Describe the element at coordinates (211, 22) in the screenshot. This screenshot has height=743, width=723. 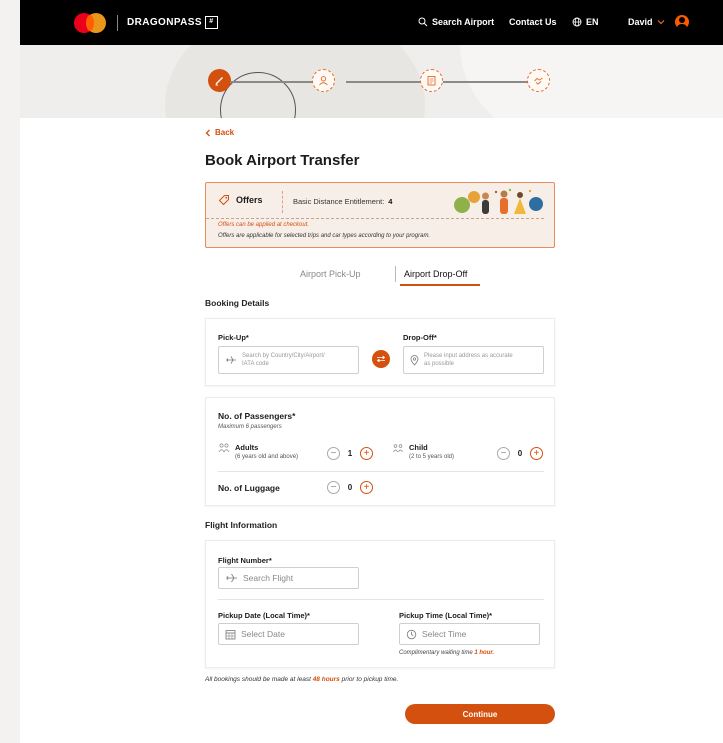
I see `brand-mark: #` at that location.